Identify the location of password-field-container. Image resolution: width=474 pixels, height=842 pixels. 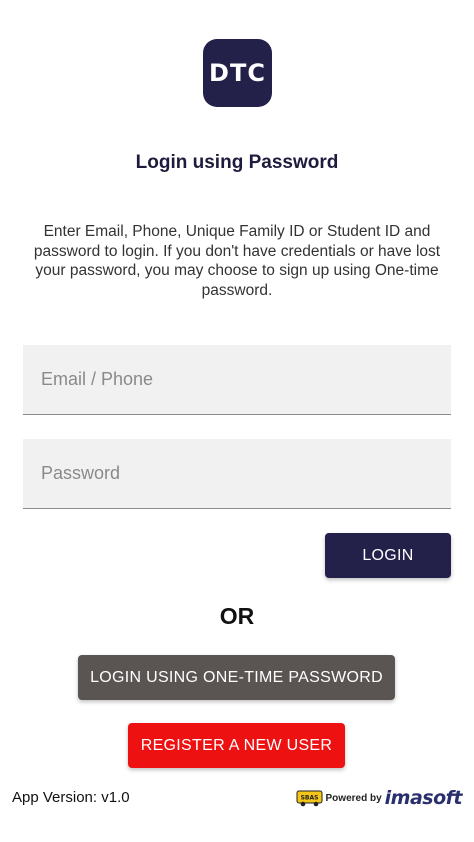
(237, 474).